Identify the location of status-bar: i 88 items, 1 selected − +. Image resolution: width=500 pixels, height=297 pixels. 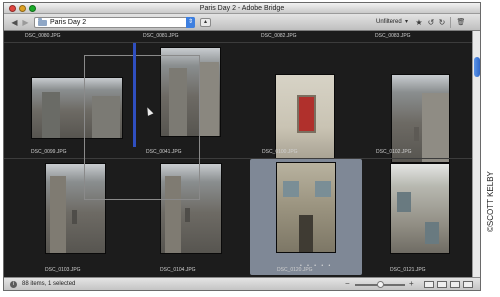
(242, 283).